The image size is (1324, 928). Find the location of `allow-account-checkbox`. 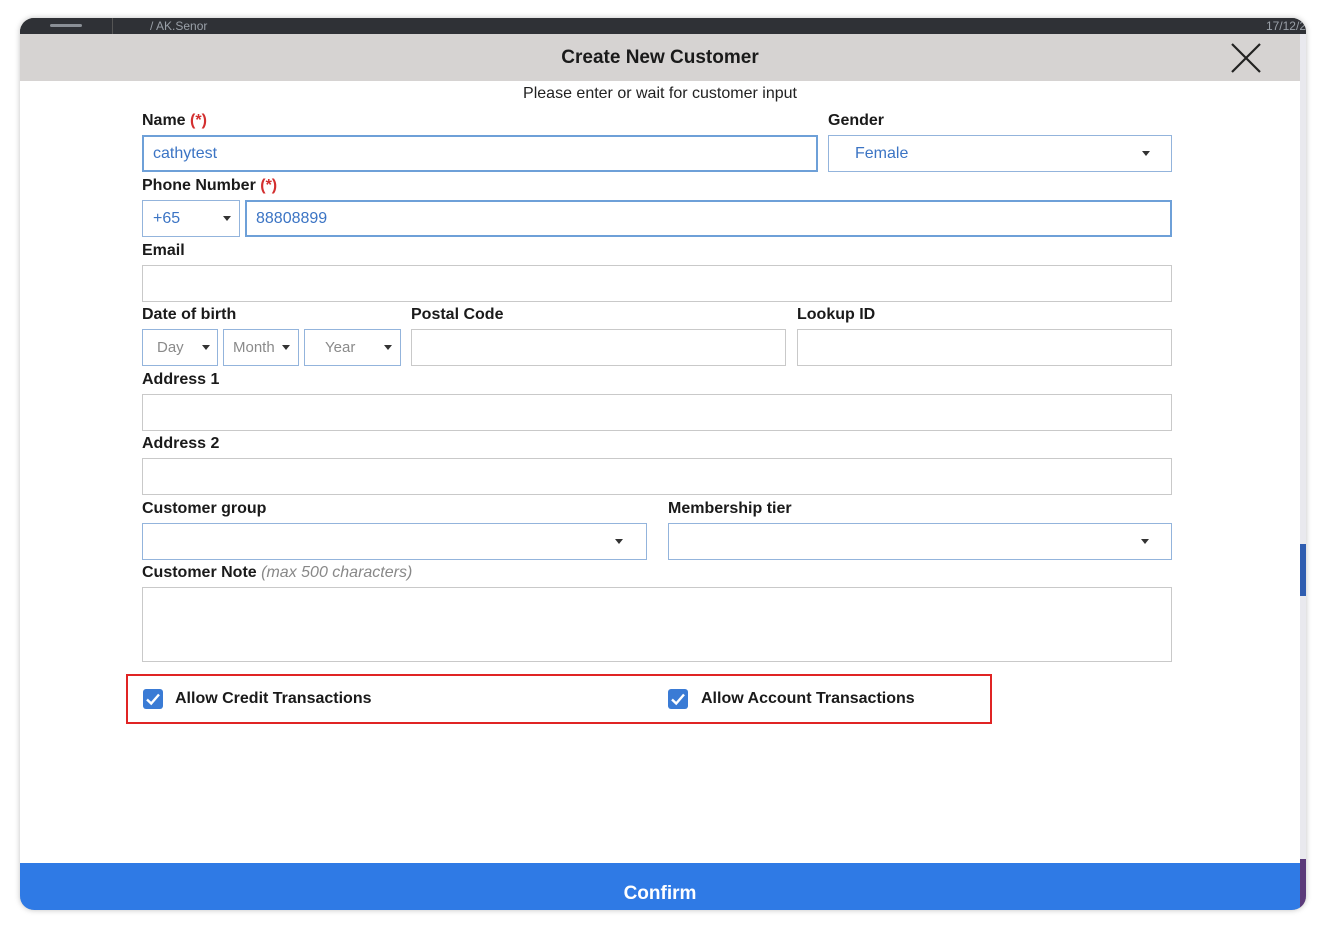

allow-account-checkbox is located at coordinates (678, 699).